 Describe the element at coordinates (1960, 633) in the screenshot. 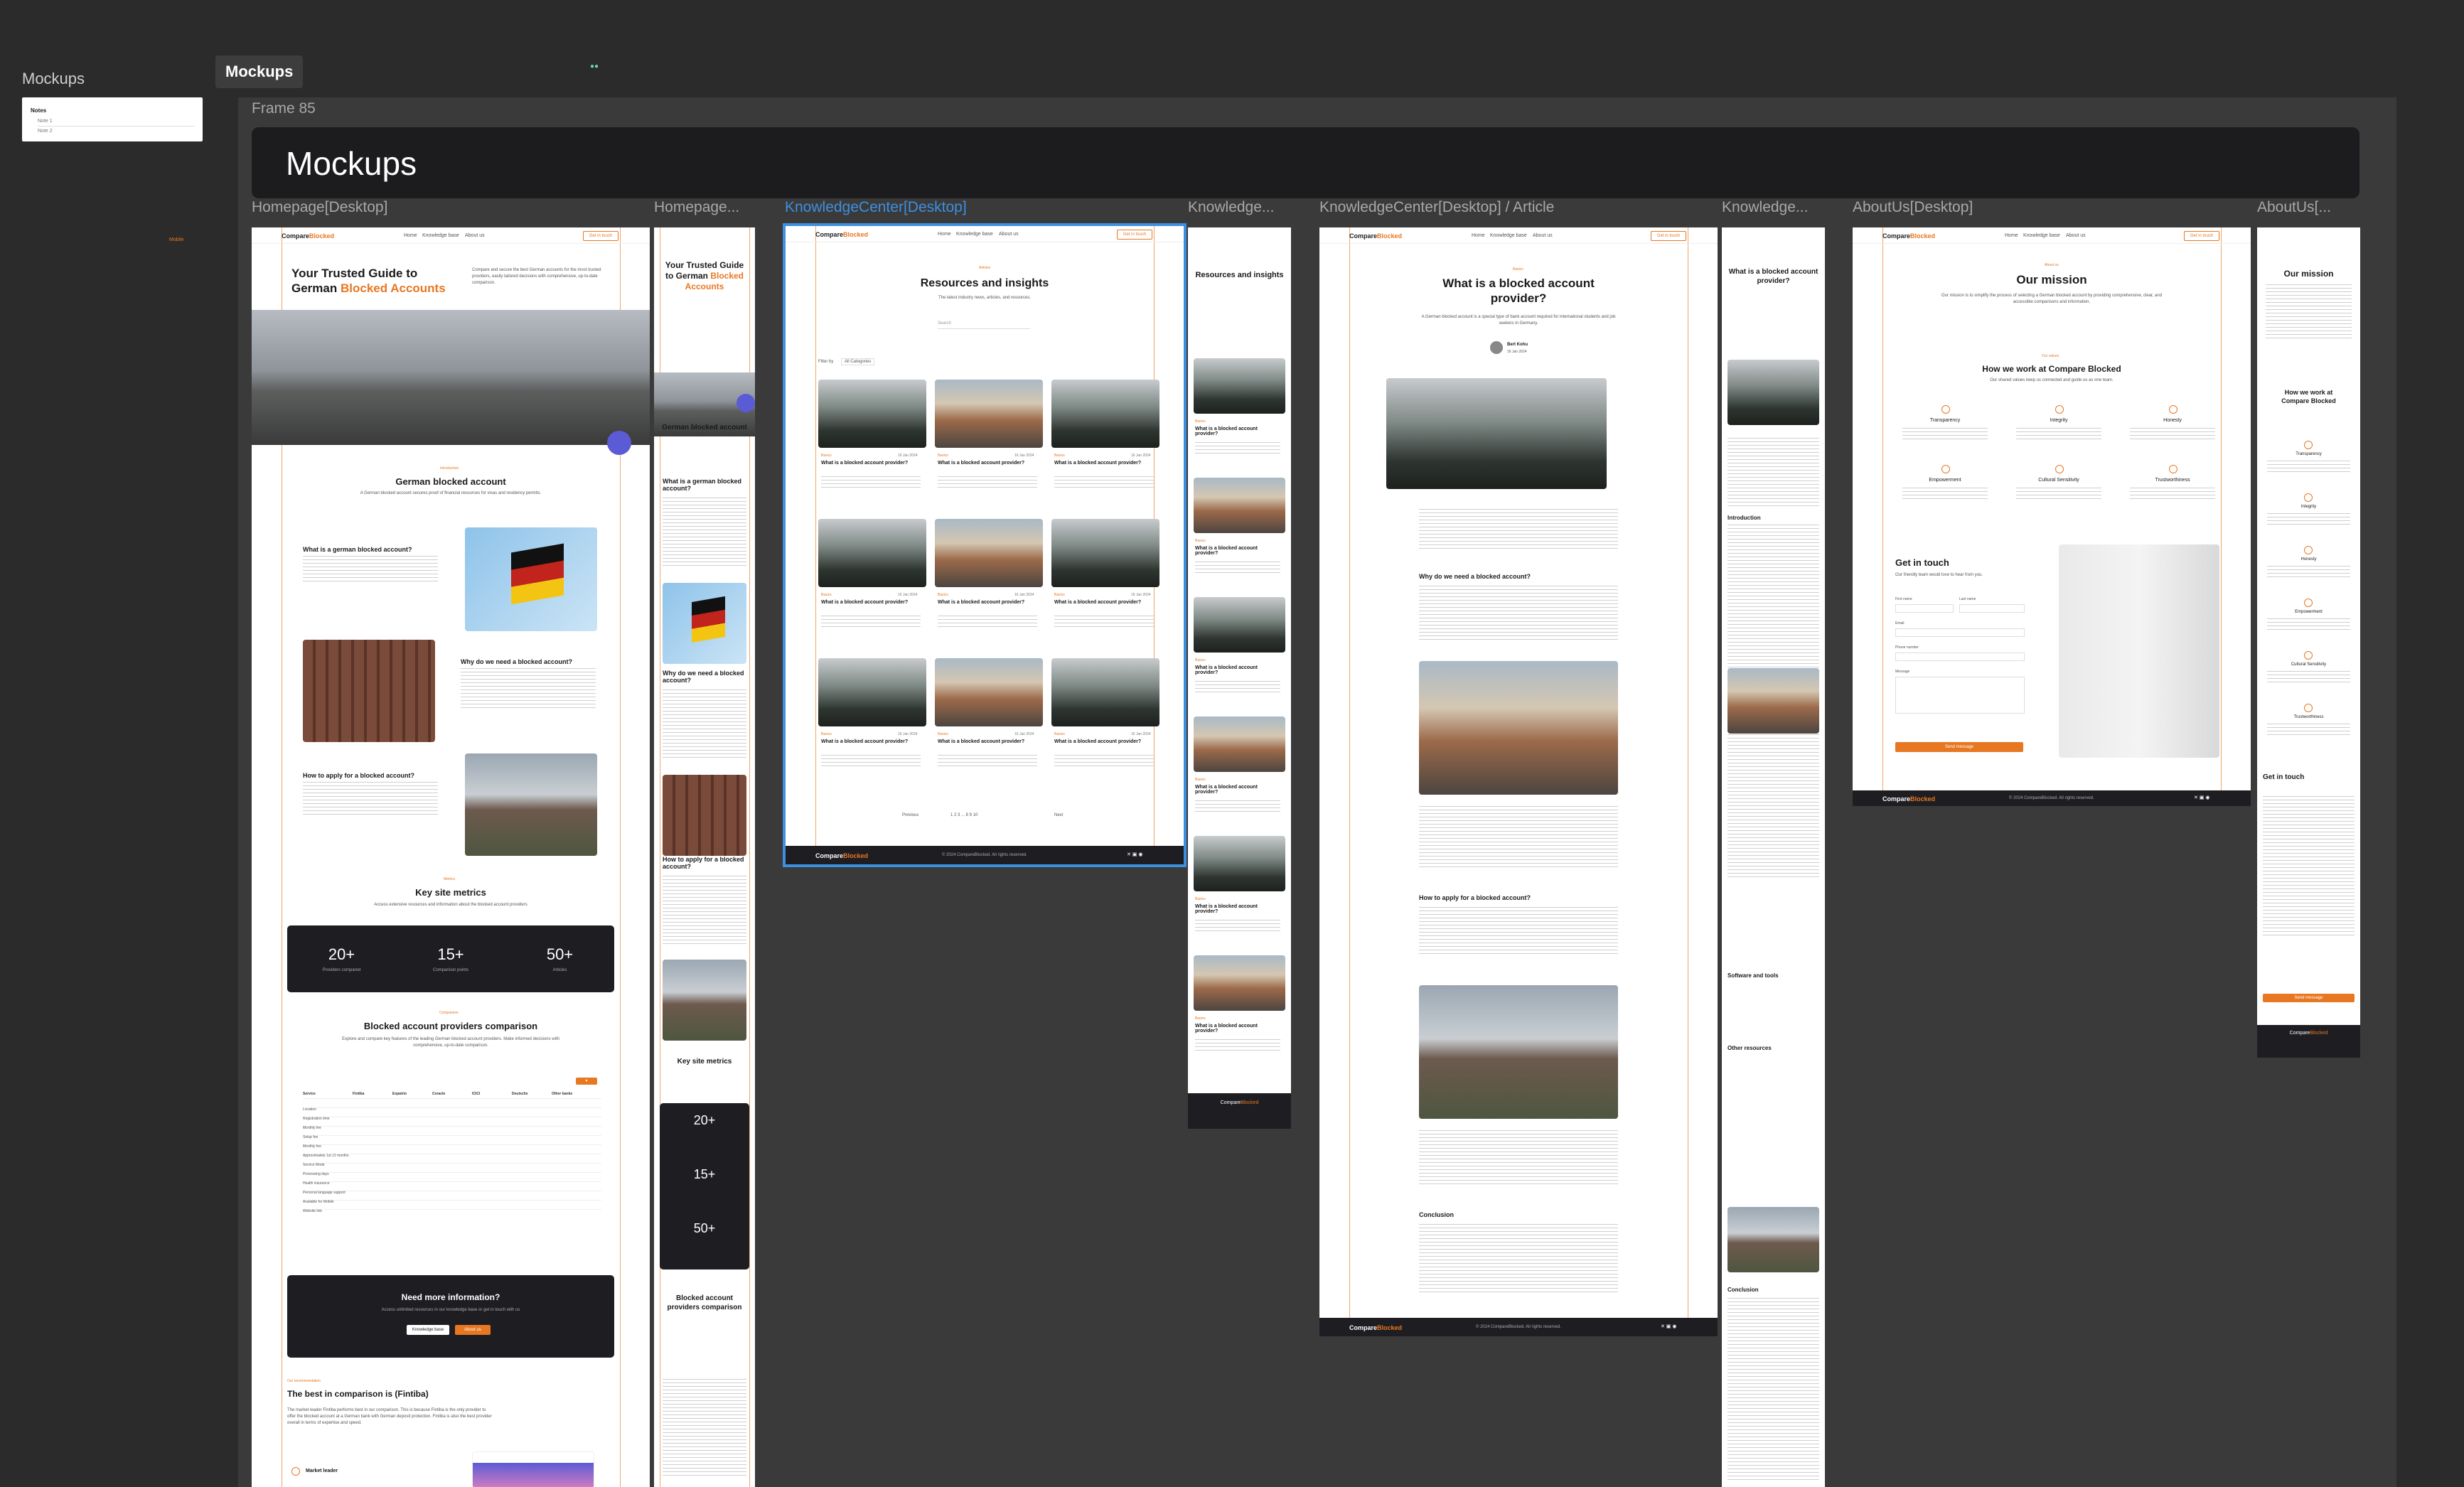

I see `email-input` at that location.